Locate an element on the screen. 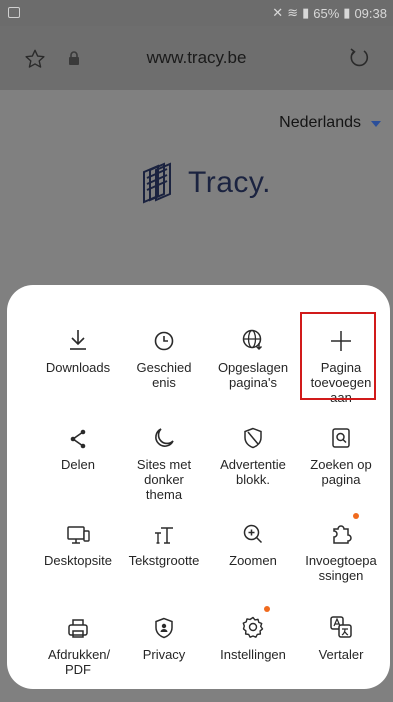 The width and height of the screenshot is (393, 702). site-logo: Tracy. is located at coordinates (203, 183).